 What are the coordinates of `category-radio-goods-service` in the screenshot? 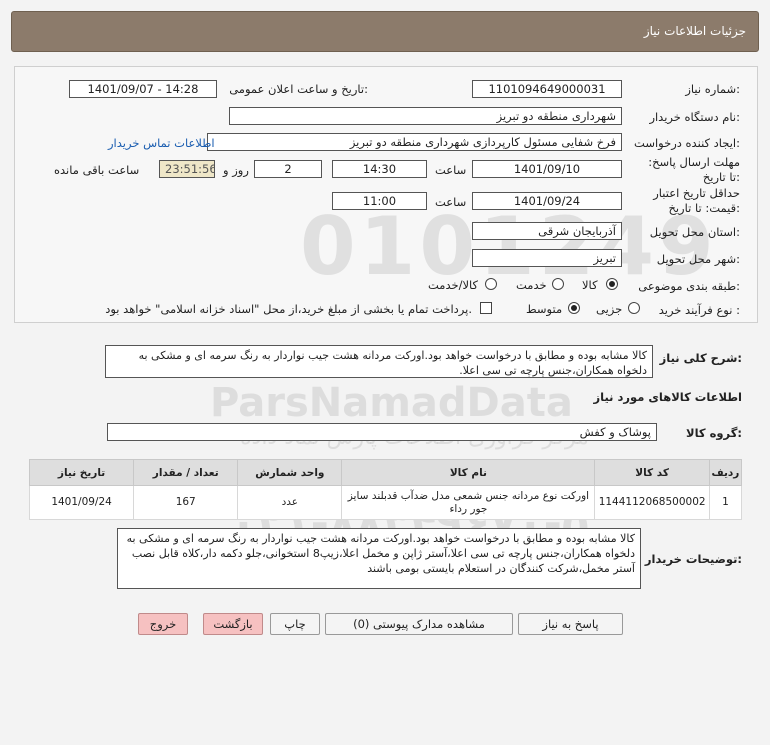 It's located at (491, 284).